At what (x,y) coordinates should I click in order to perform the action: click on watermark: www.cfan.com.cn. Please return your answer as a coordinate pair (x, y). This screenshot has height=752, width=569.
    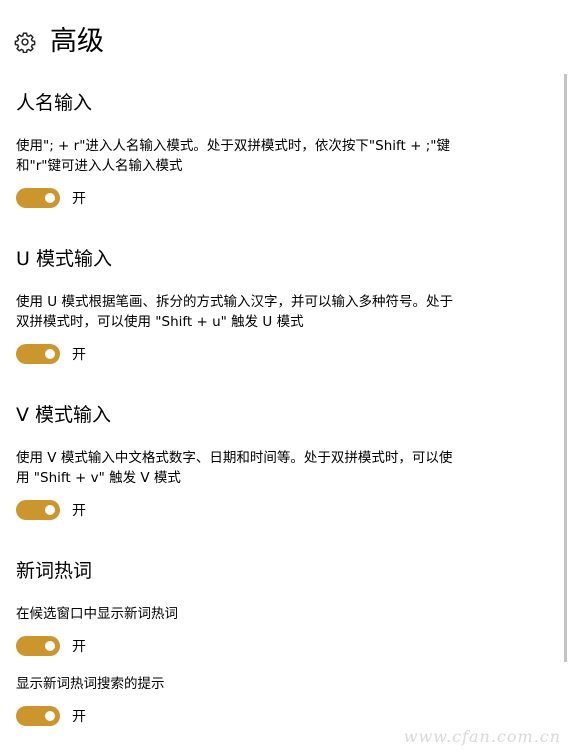
    Looking at the image, I should click on (482, 736).